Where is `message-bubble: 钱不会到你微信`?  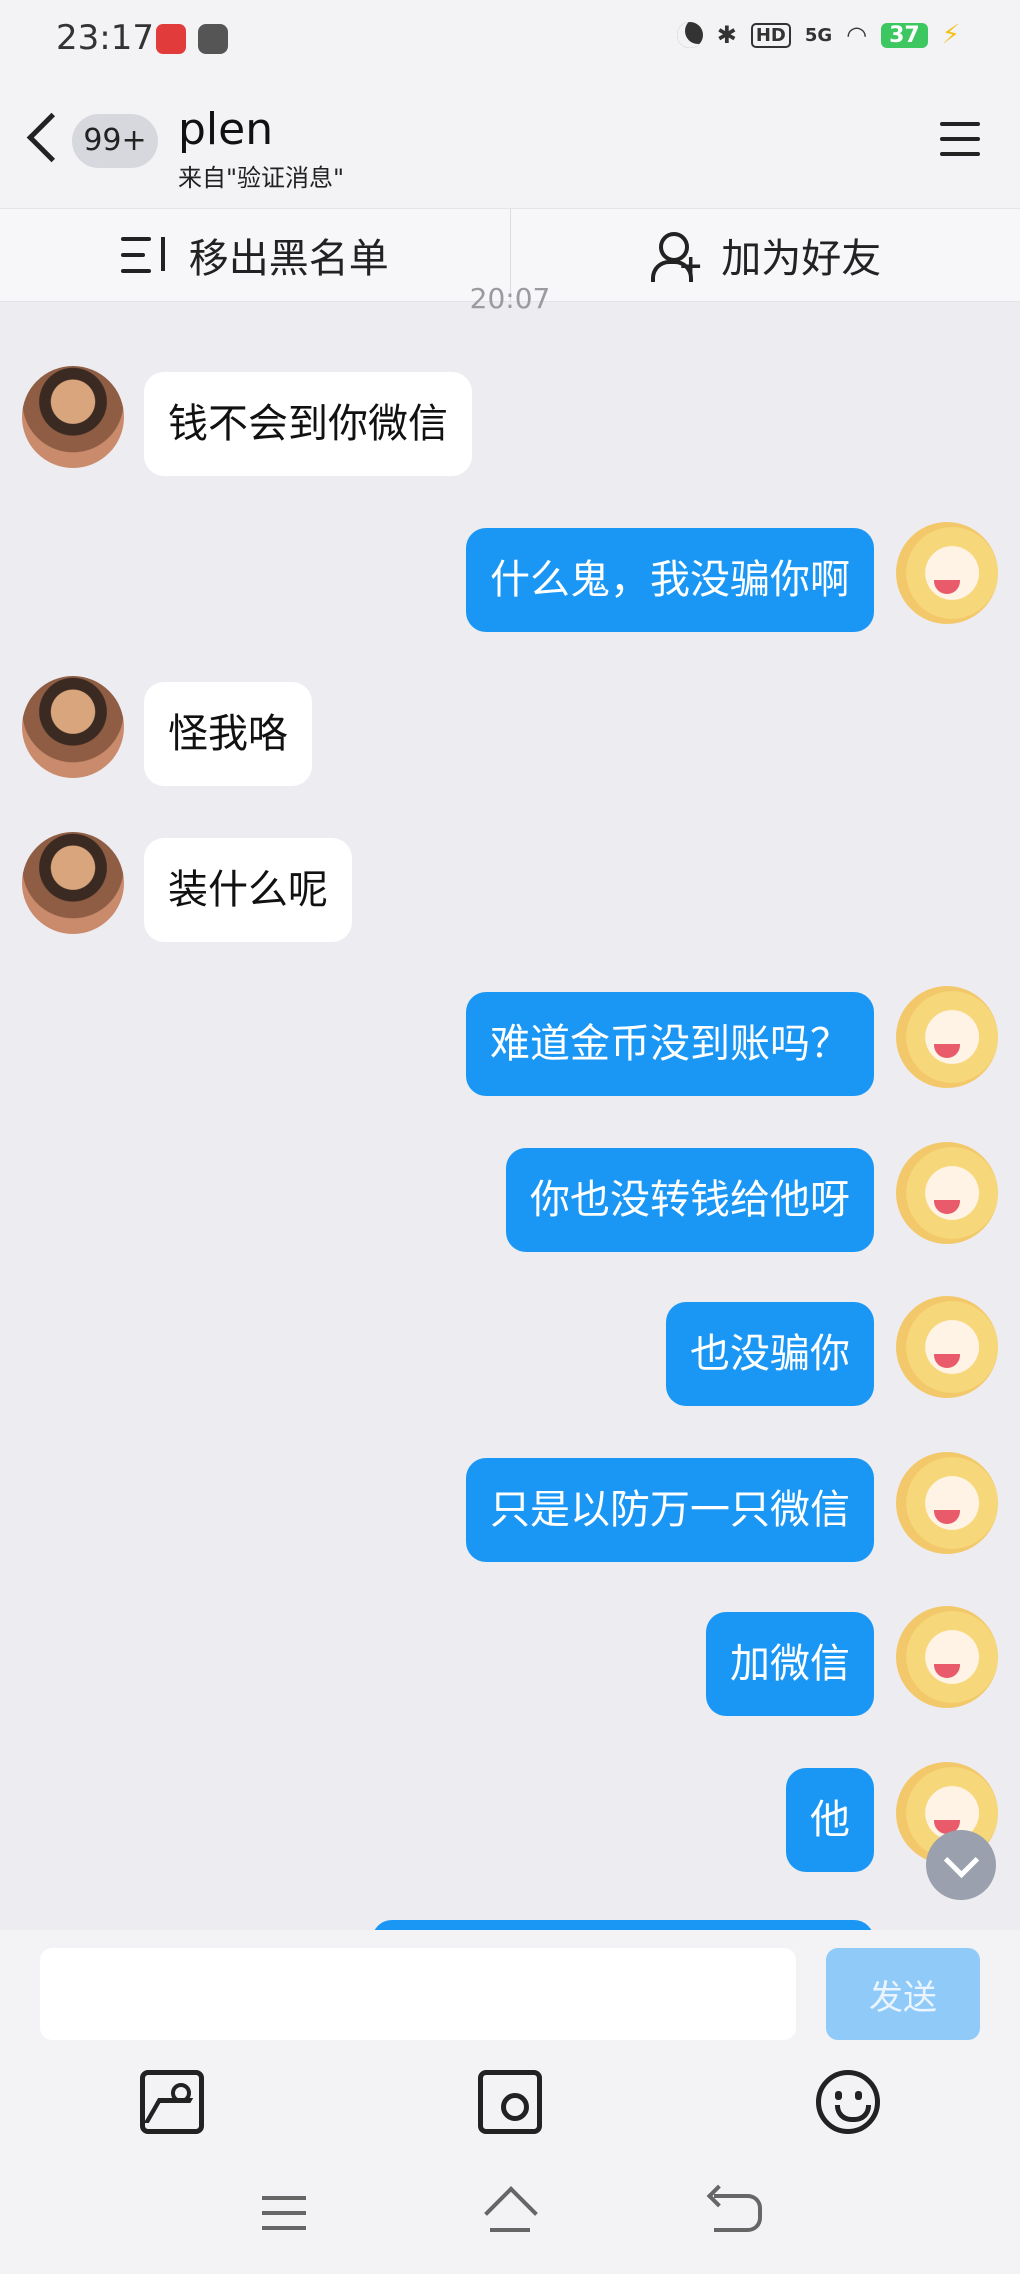 message-bubble: 钱不会到你微信 is located at coordinates (308, 424).